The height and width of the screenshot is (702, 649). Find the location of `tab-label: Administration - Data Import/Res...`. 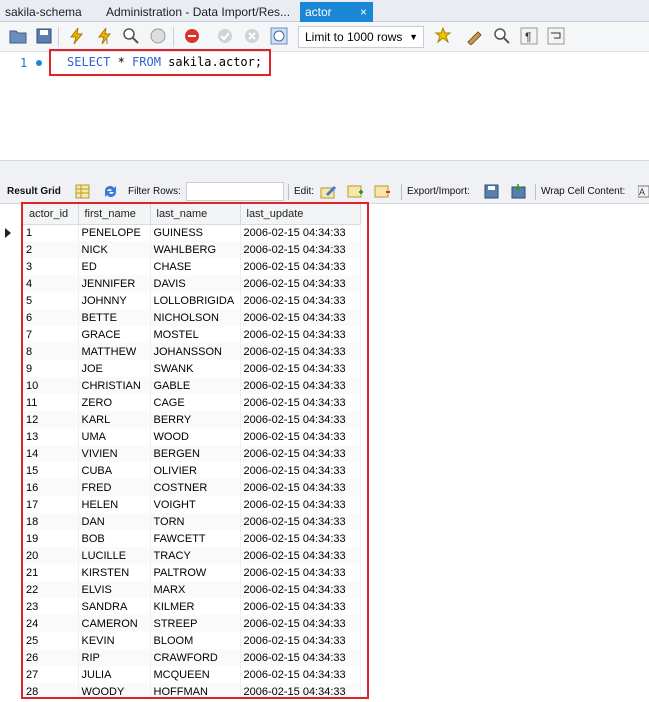

tab-label: Administration - Data Import/Res... is located at coordinates (198, 12).